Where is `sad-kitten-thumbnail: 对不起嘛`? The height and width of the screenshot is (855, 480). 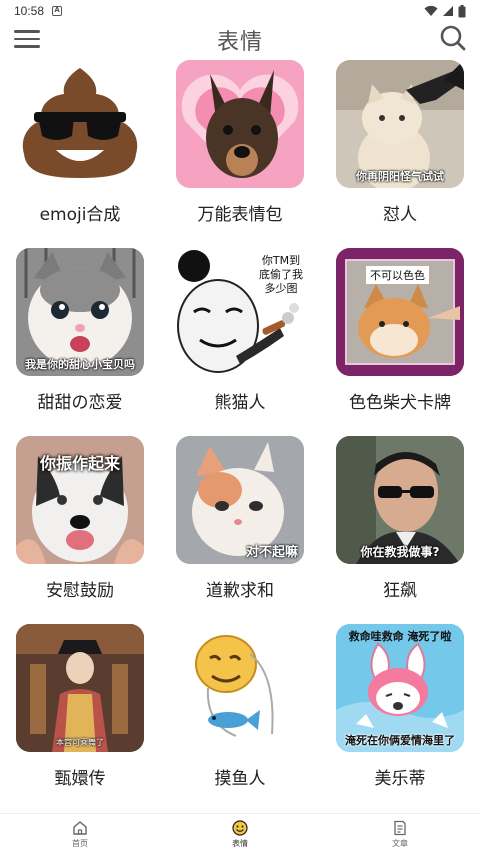 sad-kitten-thumbnail: 对不起嘛 is located at coordinates (240, 500).